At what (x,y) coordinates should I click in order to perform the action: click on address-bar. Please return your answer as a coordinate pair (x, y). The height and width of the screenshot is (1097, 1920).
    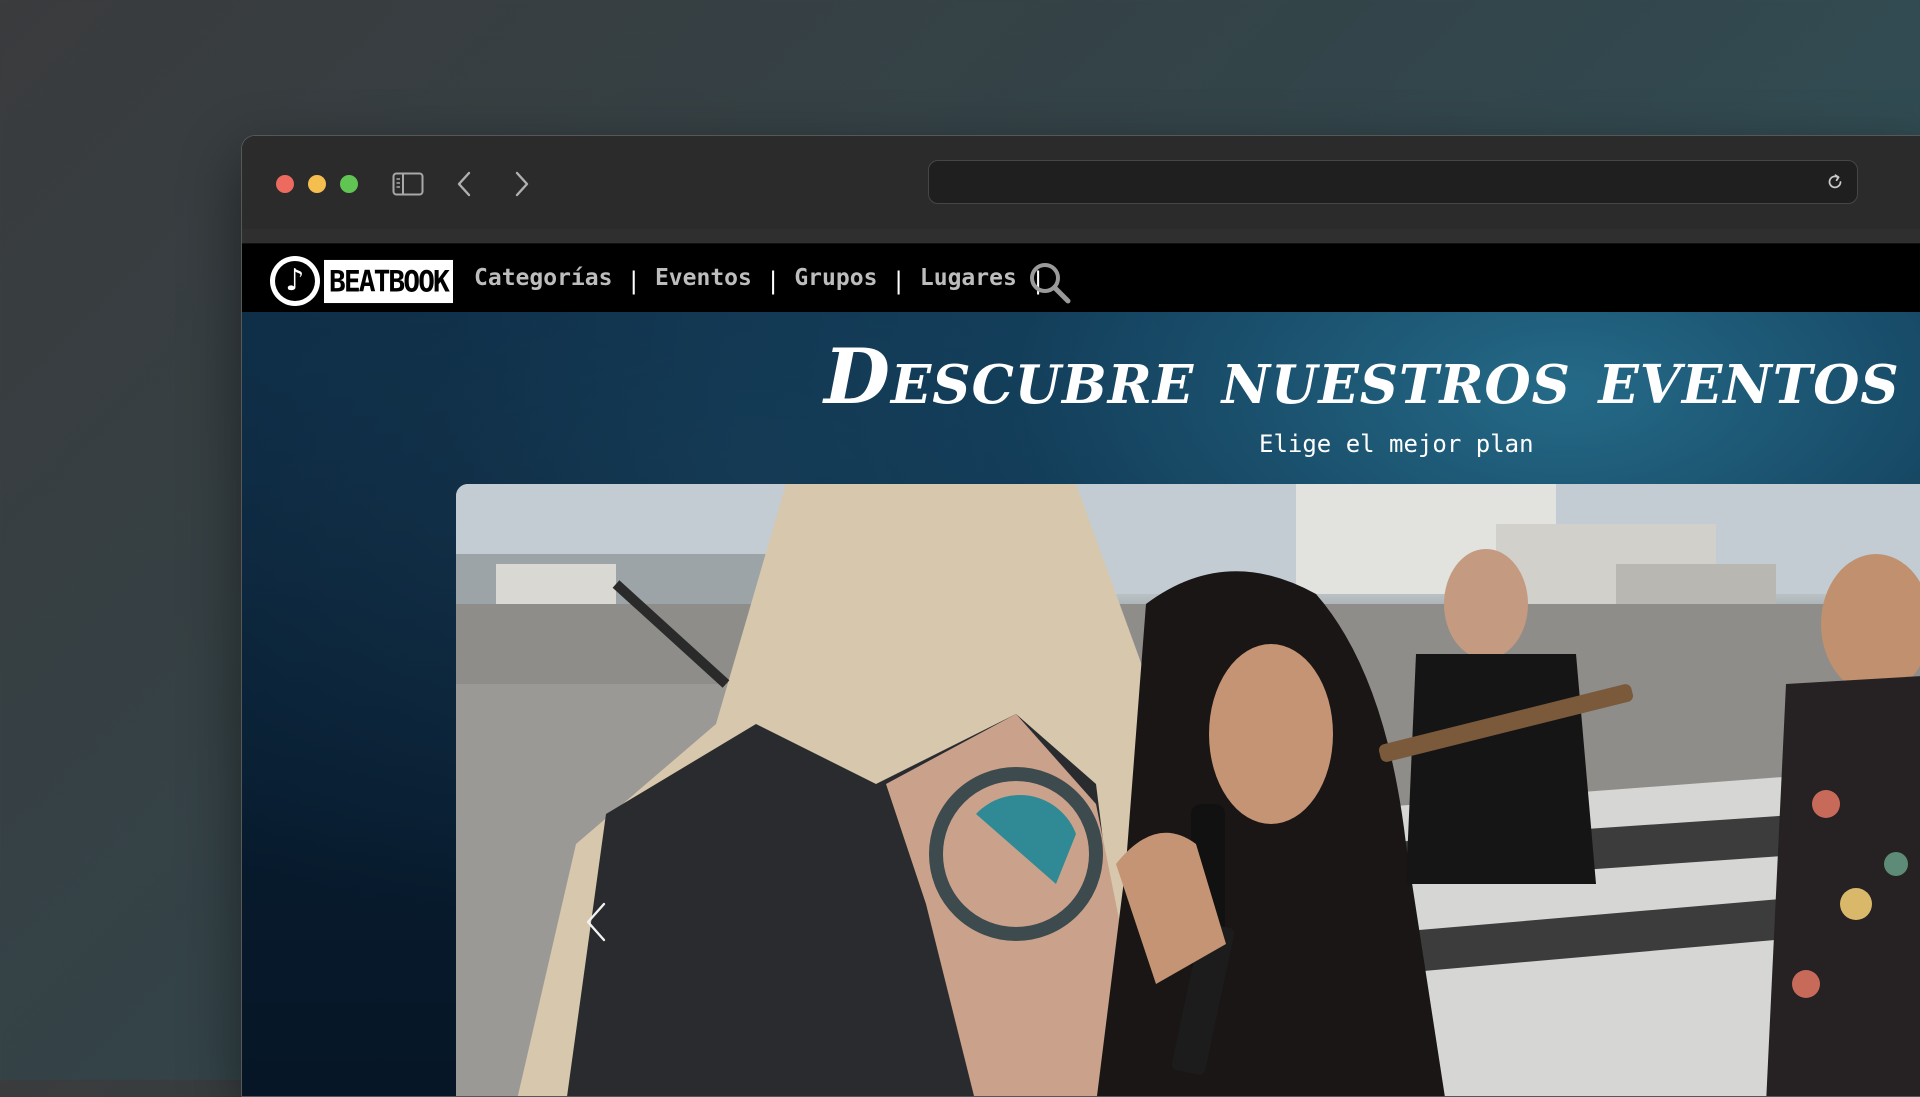
    Looking at the image, I should click on (1393, 182).